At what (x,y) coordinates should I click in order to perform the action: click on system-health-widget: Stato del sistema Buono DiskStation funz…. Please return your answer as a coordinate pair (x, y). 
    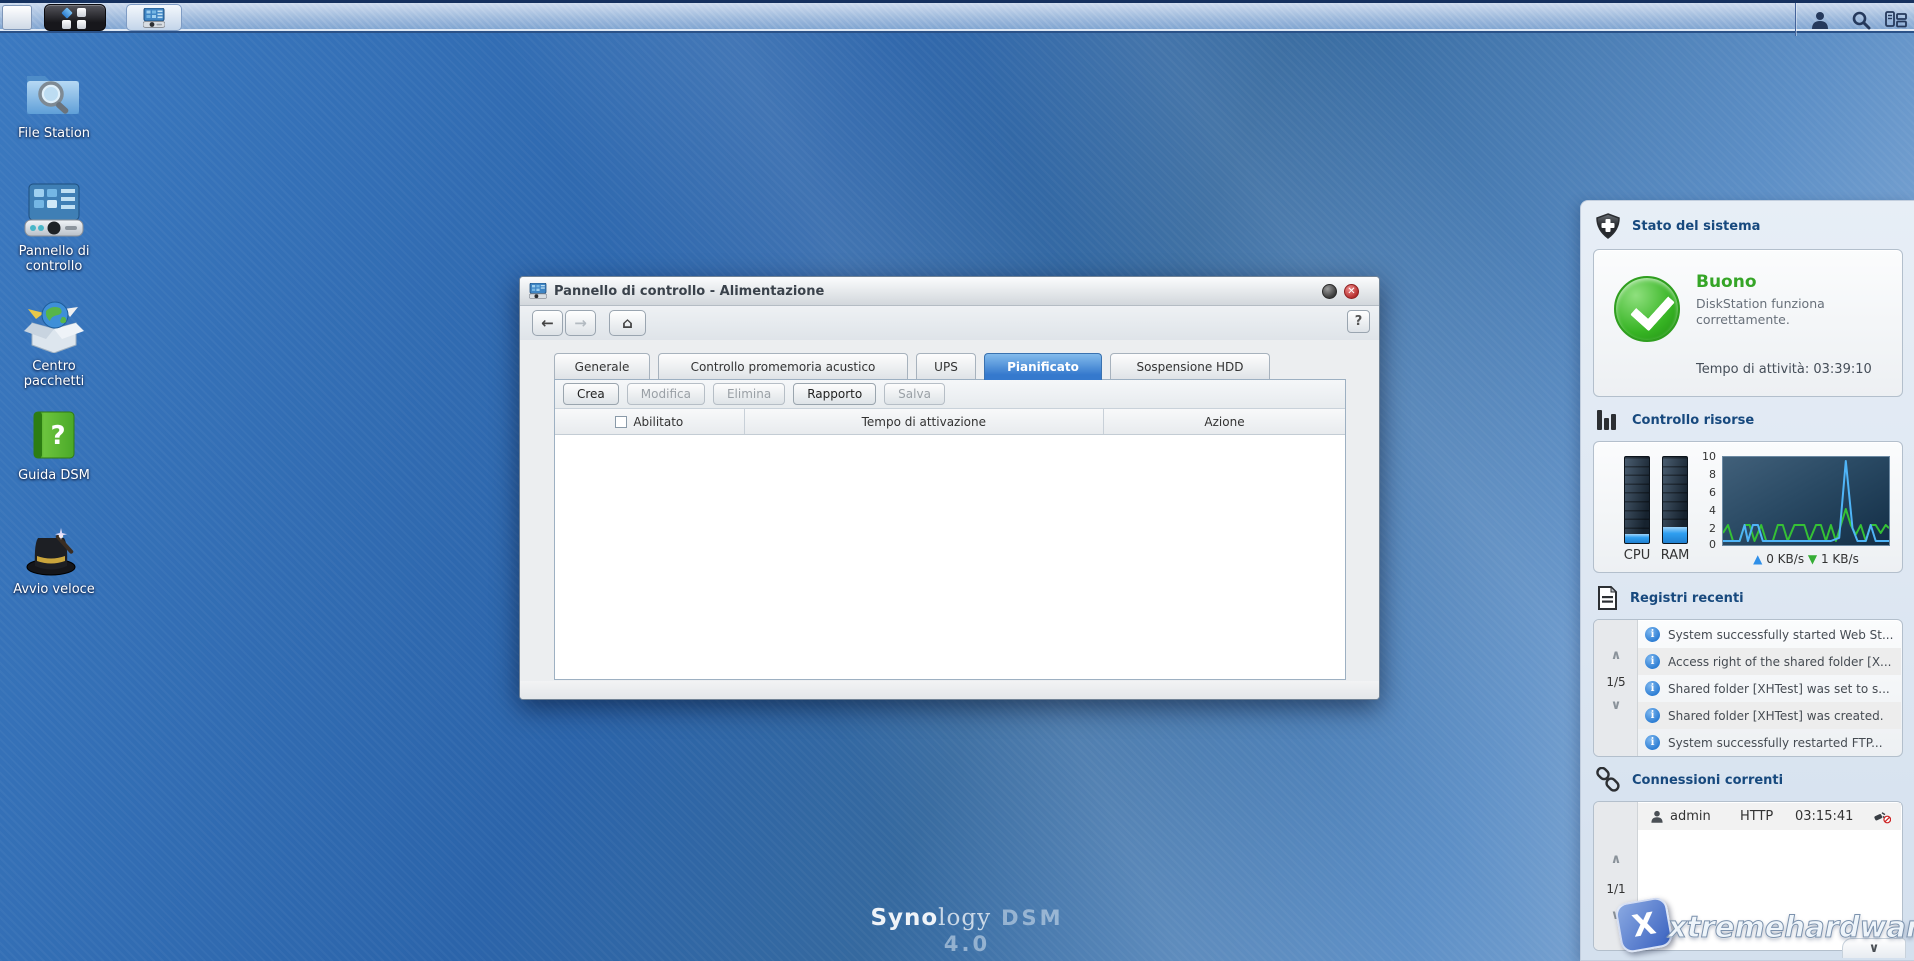
    Looking at the image, I should click on (1747, 580).